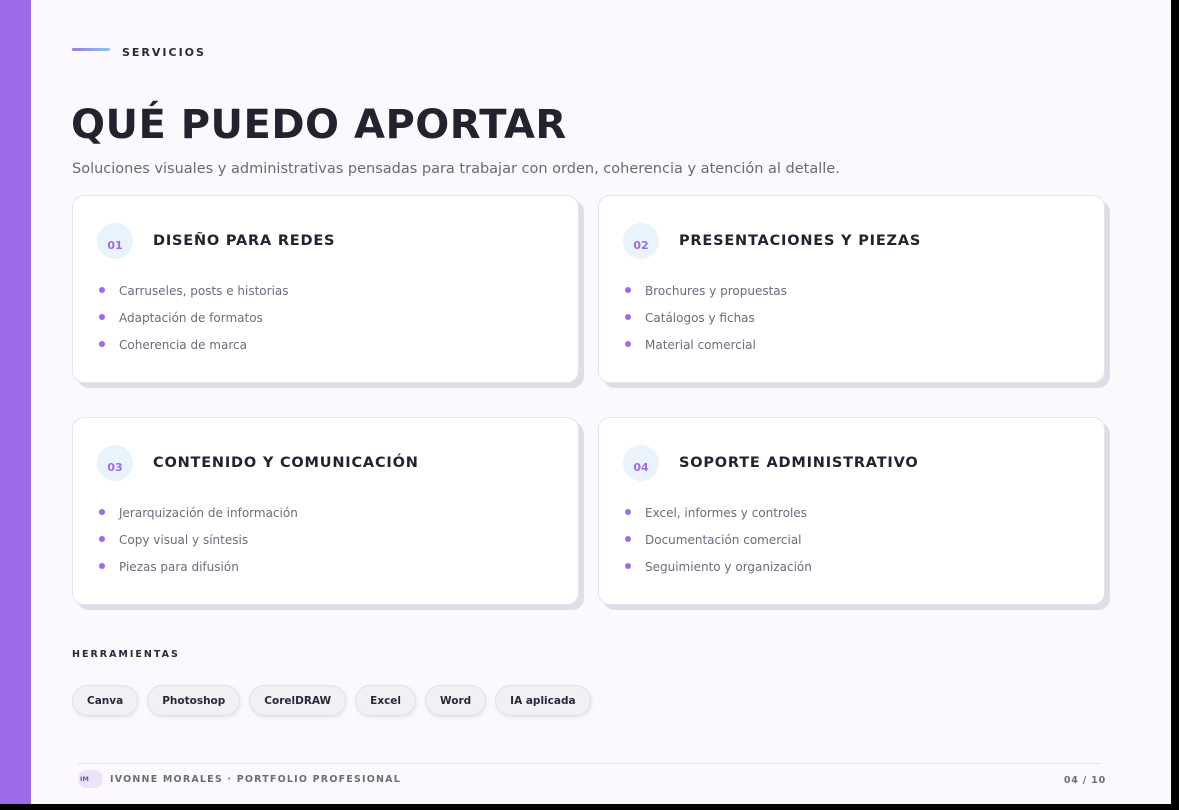  I want to click on list-item: Carruseles, posts e historias, so click(194, 290).